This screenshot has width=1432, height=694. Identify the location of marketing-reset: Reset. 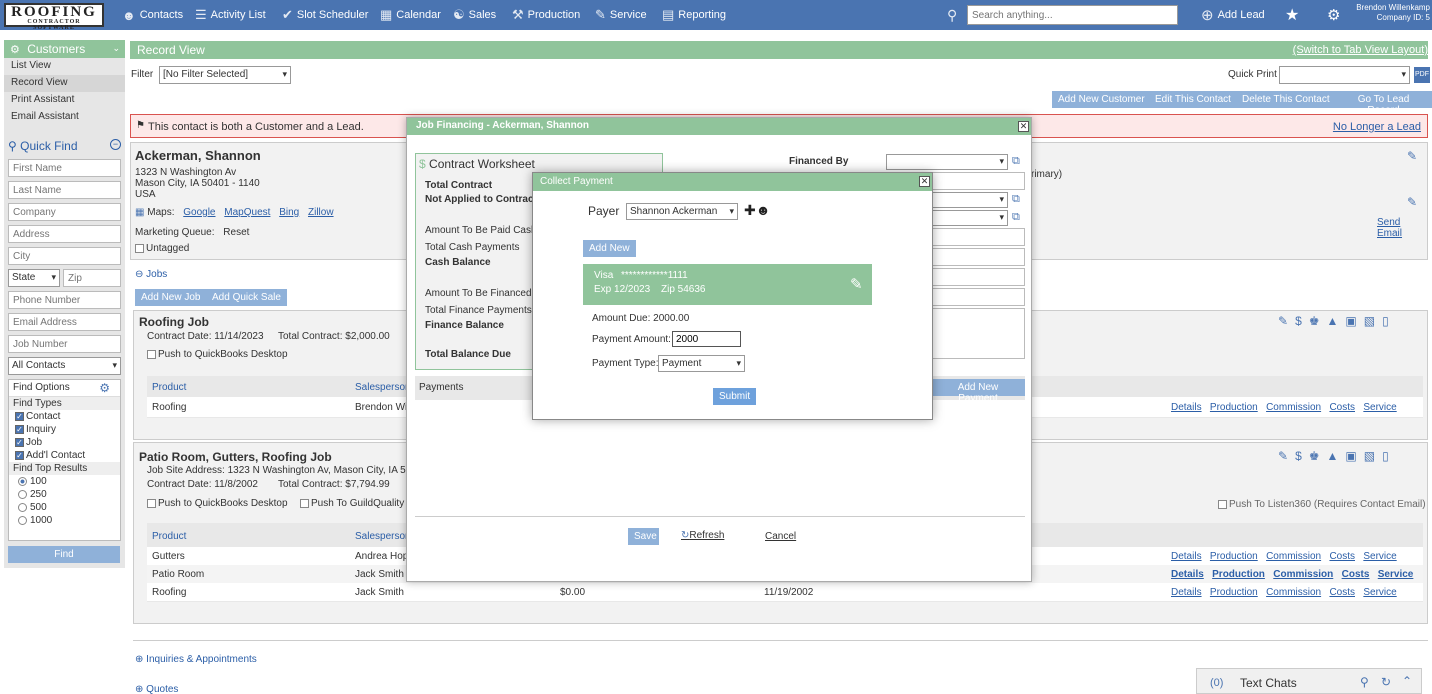
(236, 232).